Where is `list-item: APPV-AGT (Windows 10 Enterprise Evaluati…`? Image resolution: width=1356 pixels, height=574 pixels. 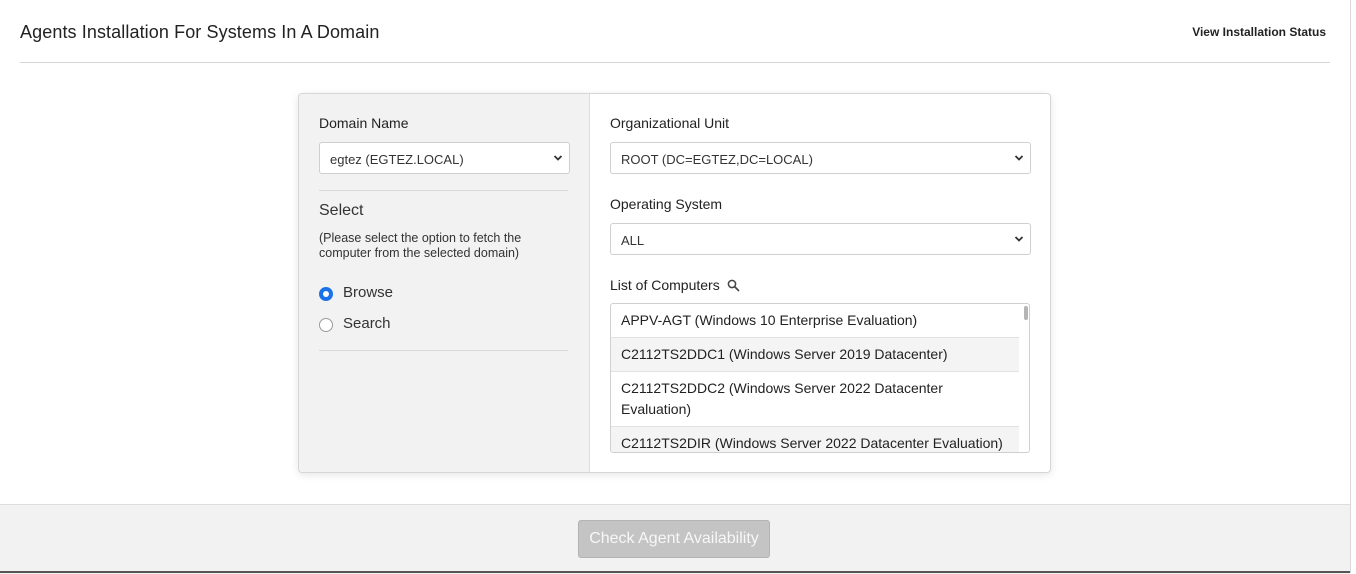 list-item: APPV-AGT (Windows 10 Enterprise Evaluati… is located at coordinates (815, 321).